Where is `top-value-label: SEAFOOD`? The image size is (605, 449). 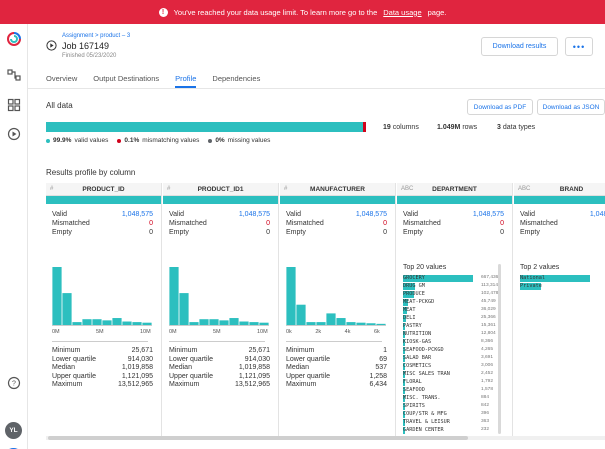
top-value-label: SEAFOOD is located at coordinates (414, 390).